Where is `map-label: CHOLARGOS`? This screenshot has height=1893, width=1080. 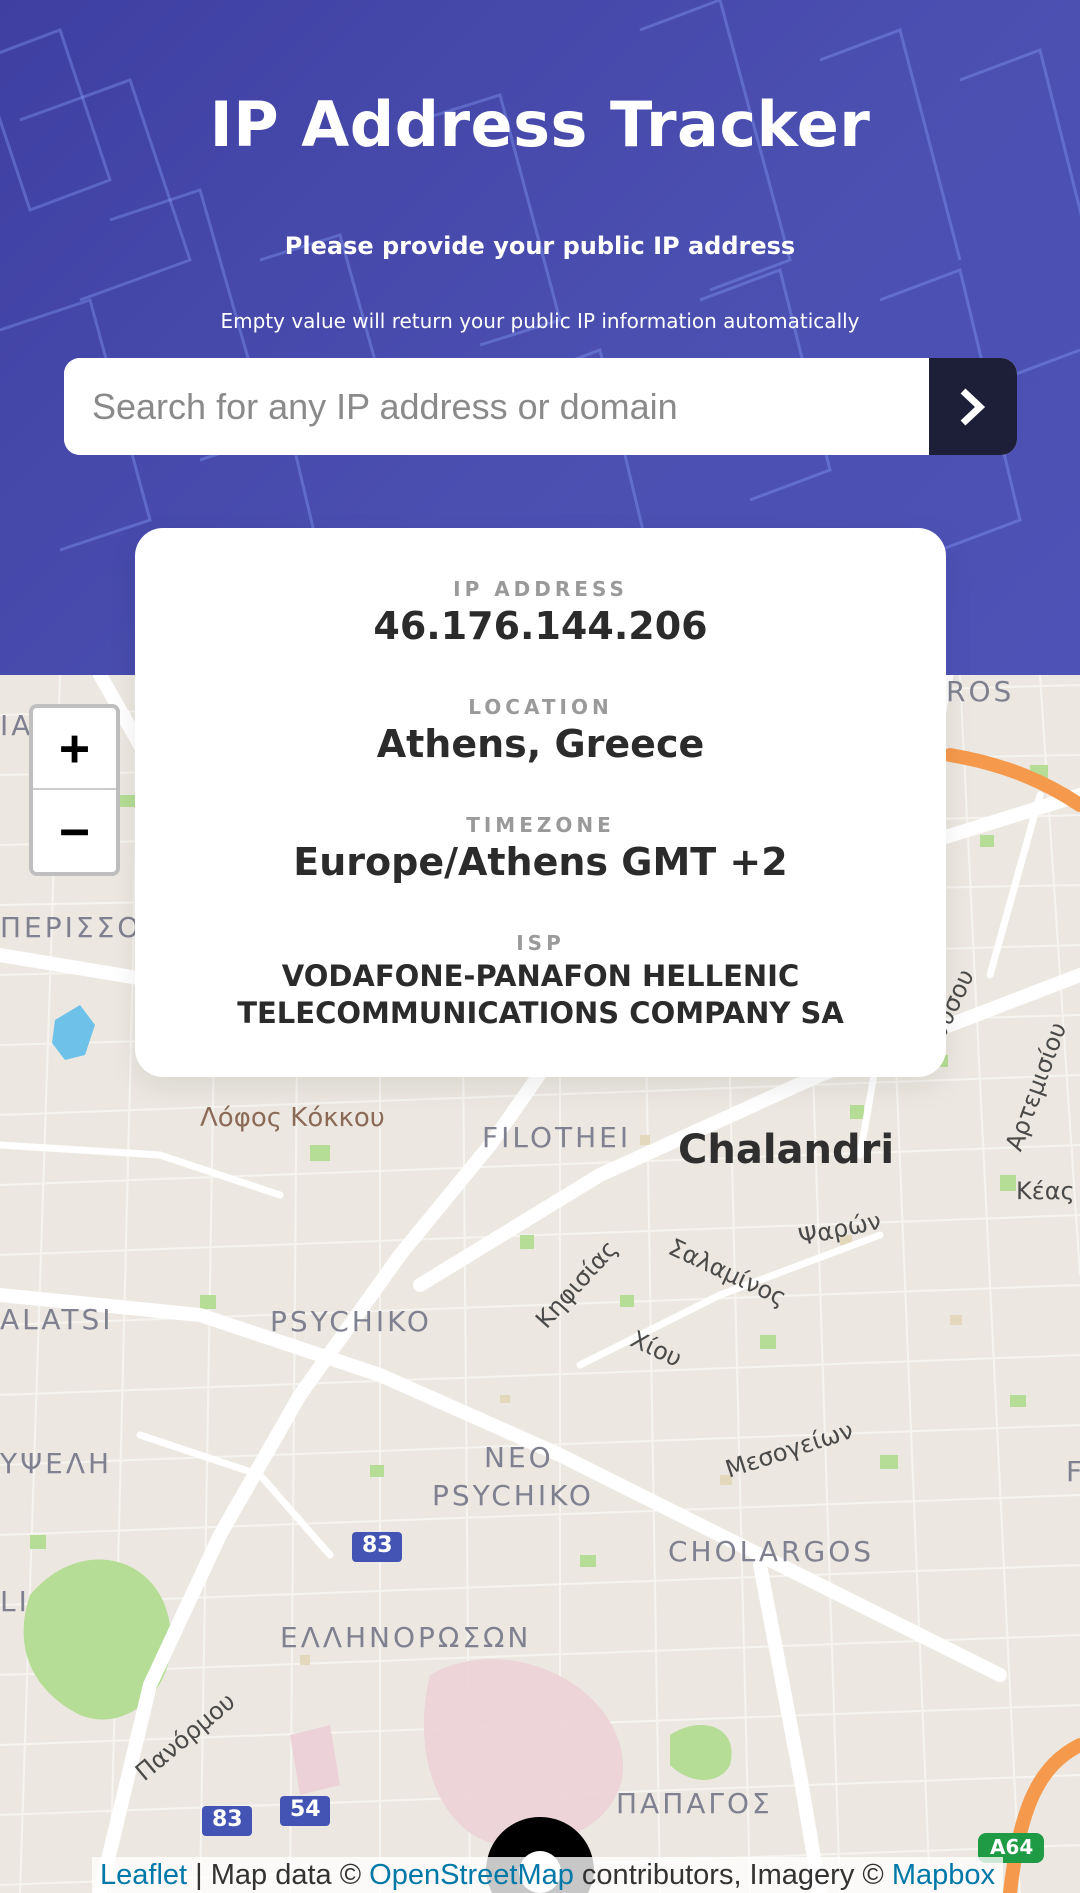 map-label: CHOLARGOS is located at coordinates (771, 1551).